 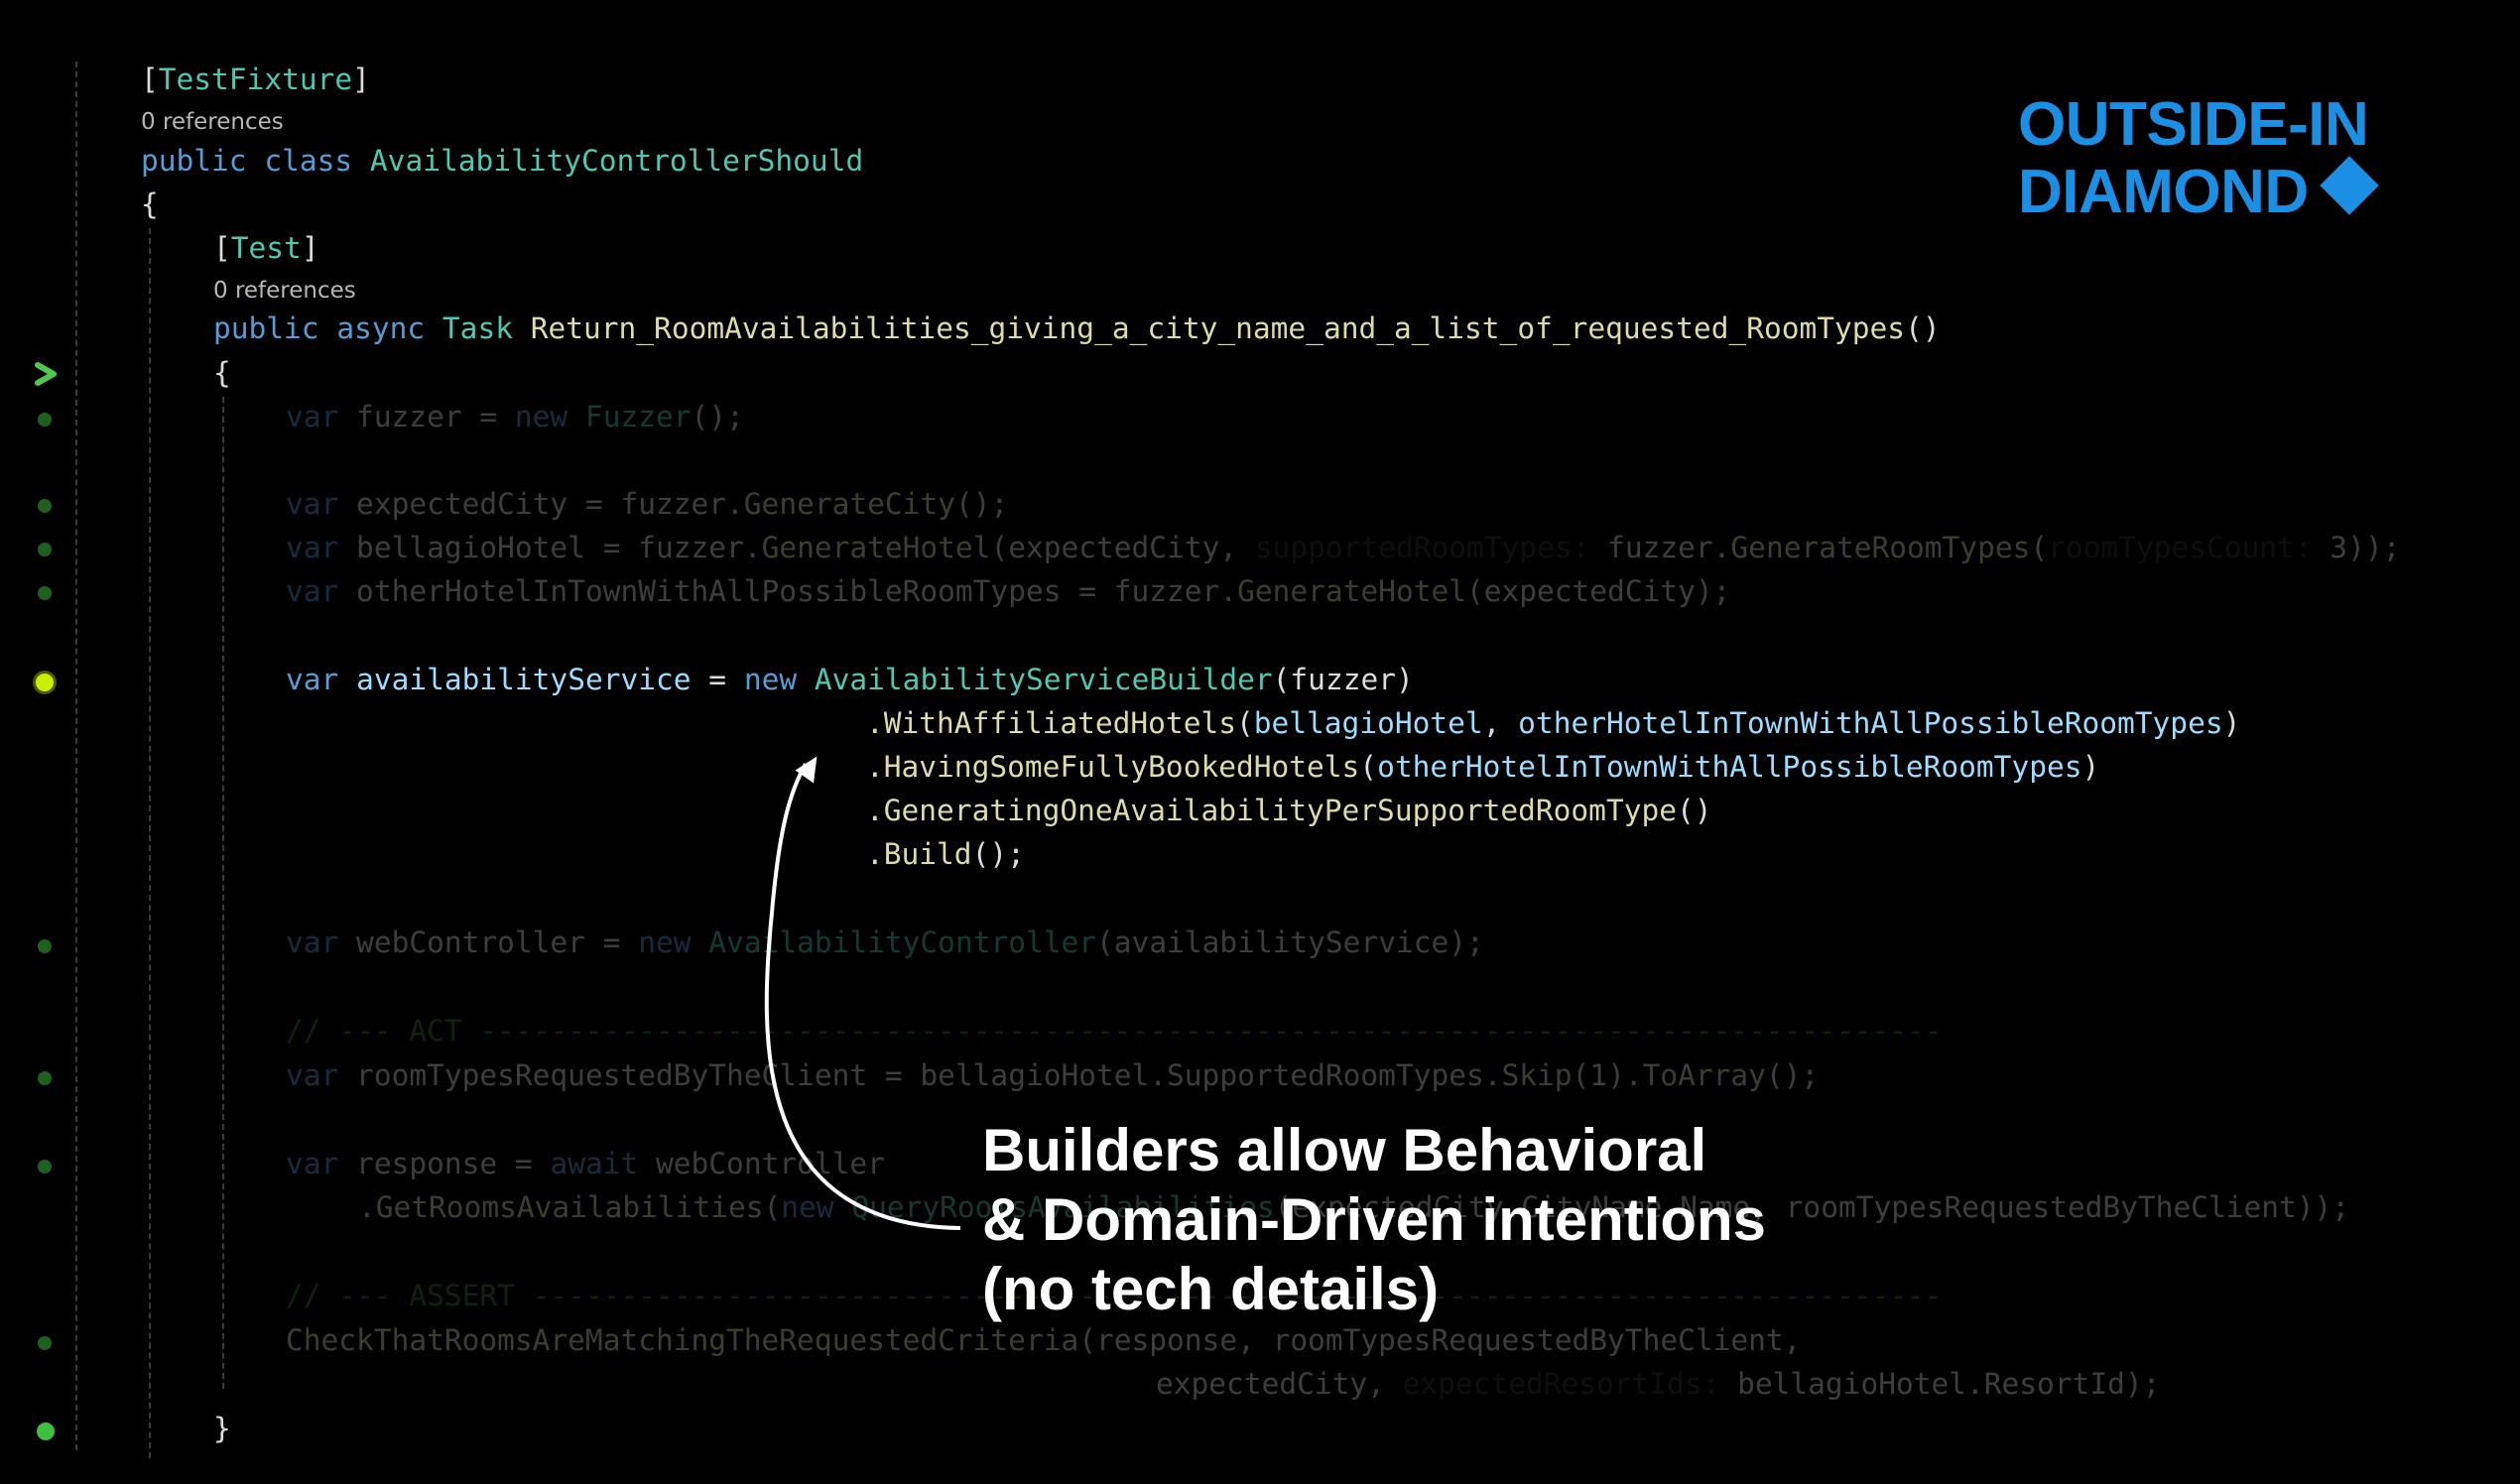 I want to click on parameter-hint: roomTypesCount:, so click(x=2180, y=547).